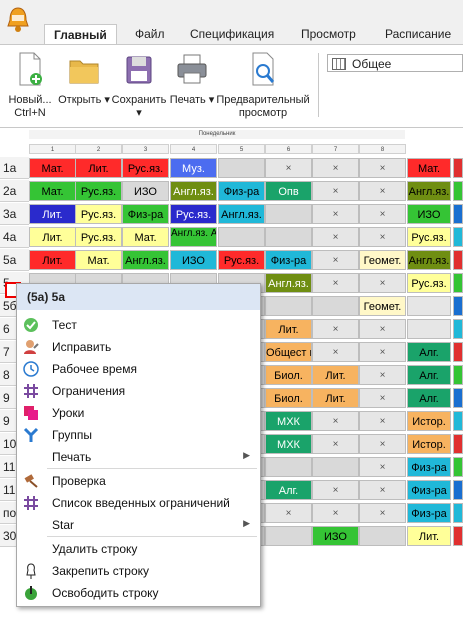 Image resolution: width=463 pixels, height=617 pixels. Describe the element at coordinates (84, 79) in the screenshot. I see `open-button: Открыть ▾` at that location.